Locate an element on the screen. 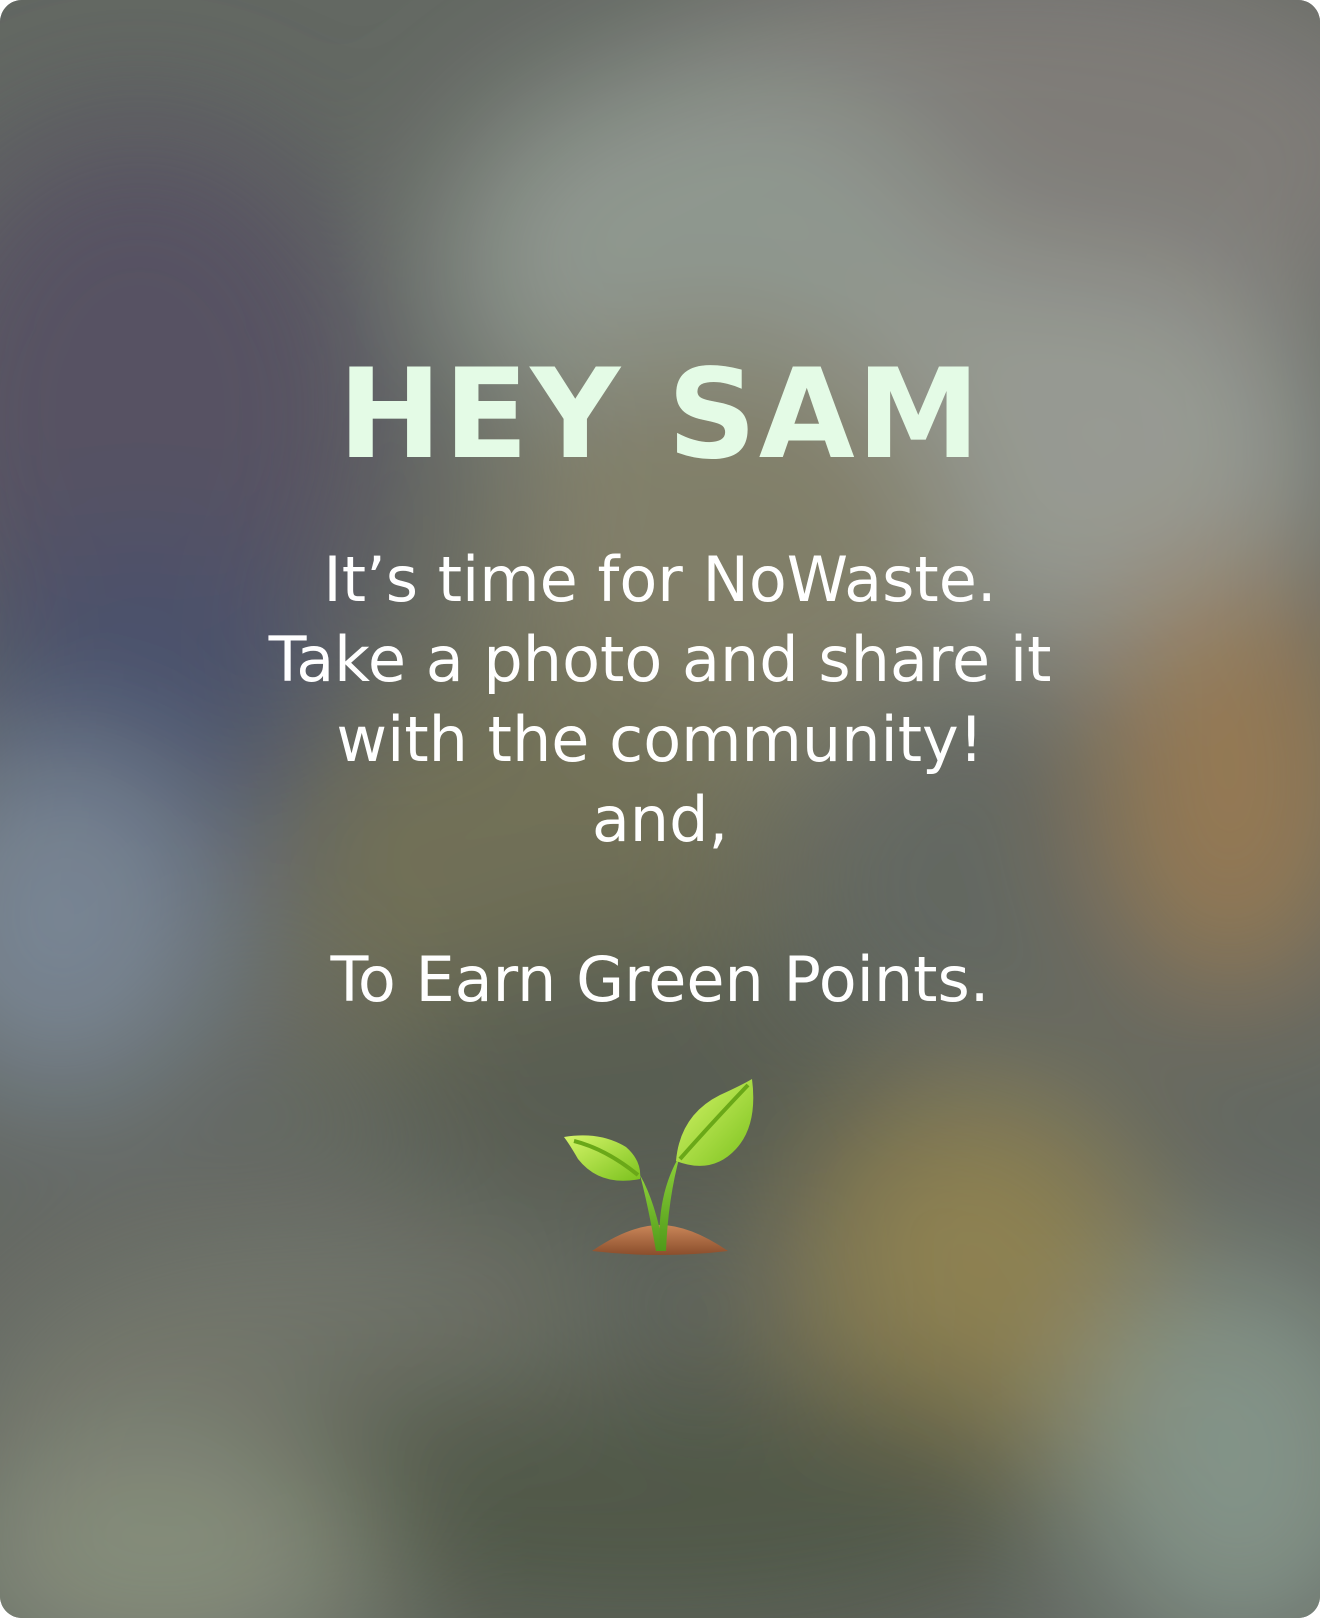 This screenshot has height=1618, width=1320. message-line-2: Take a photo and share it is located at coordinates (660, 659).